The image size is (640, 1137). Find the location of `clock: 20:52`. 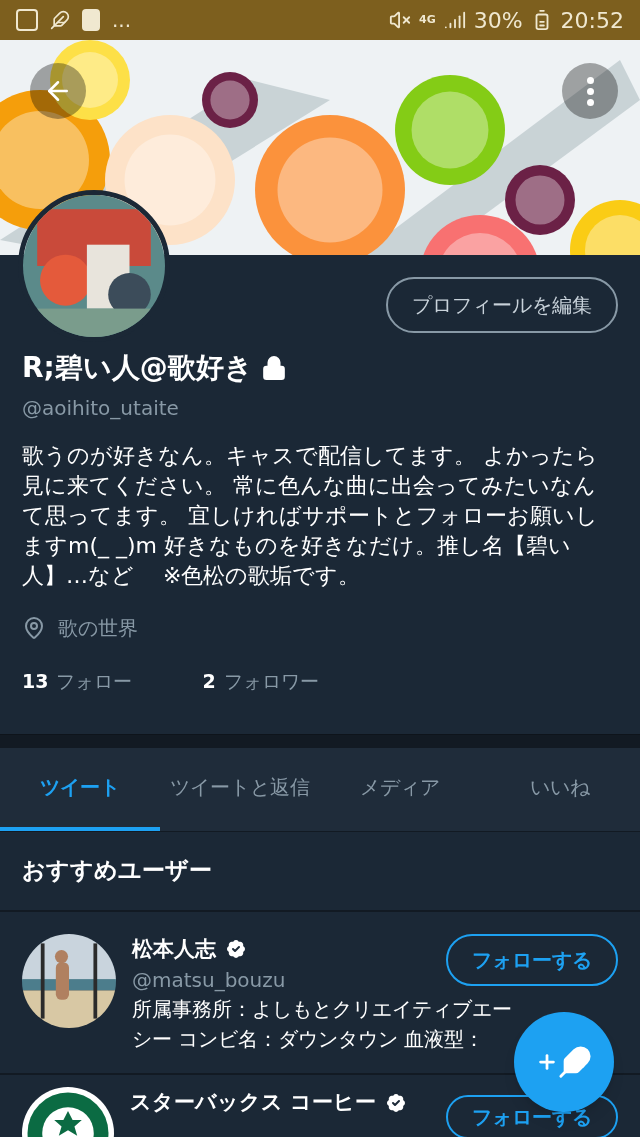

clock: 20:52 is located at coordinates (592, 20).